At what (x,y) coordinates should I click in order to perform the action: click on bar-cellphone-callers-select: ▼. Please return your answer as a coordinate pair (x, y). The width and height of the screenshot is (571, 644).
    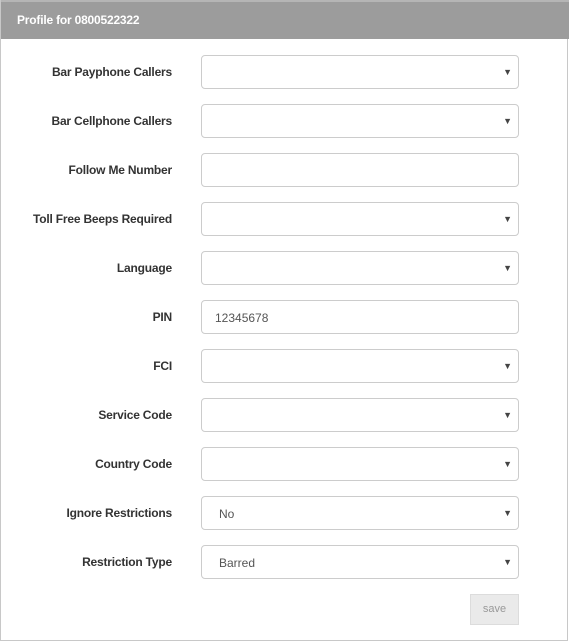
    Looking at the image, I should click on (360, 121).